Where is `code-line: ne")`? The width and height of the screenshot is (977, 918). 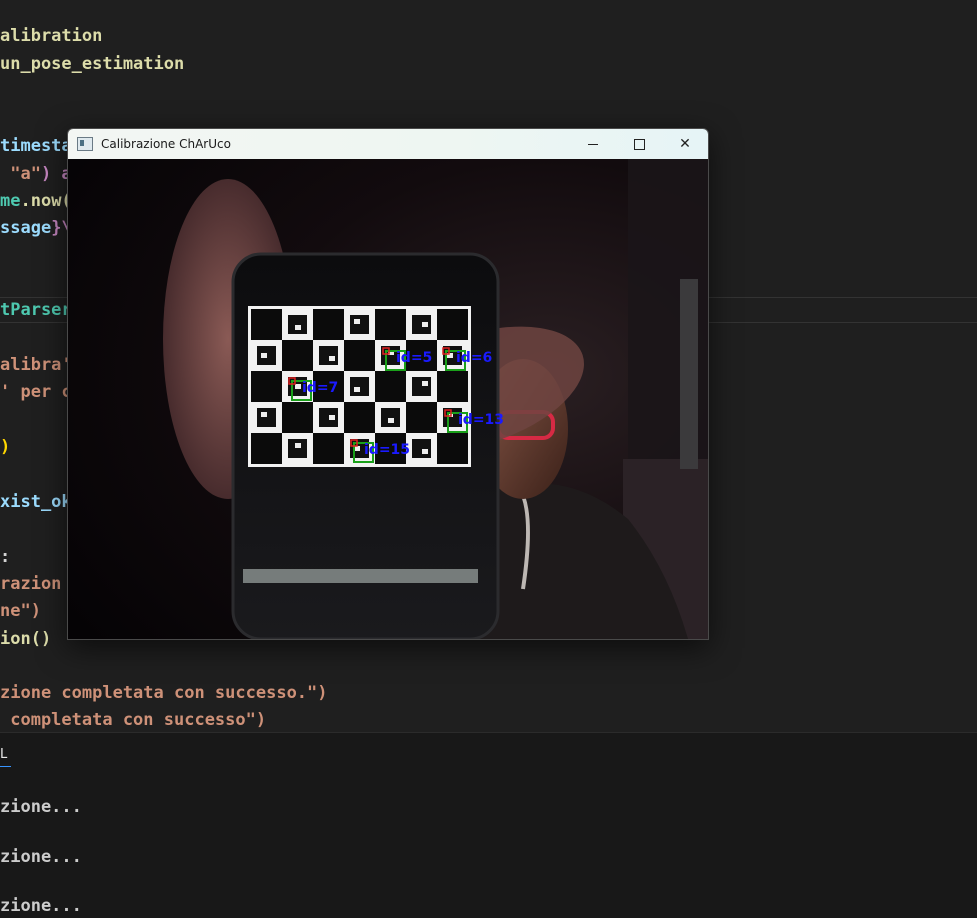
code-line: ne") is located at coordinates (20, 611).